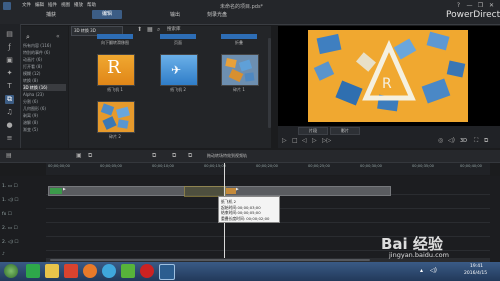 The width and height of the screenshot is (500, 281). Describe the element at coordinates (23, 255) in the screenshot. I see `track-header-music: ♪` at that location.